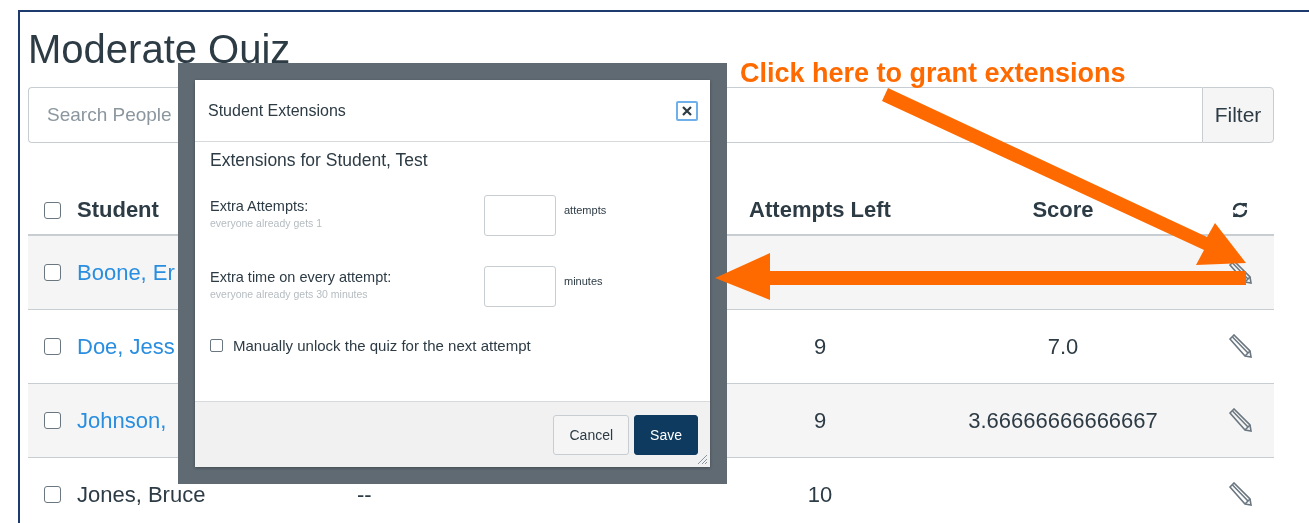 This screenshot has height=523, width=1309. I want to click on table-cell: --, so click(364, 494).